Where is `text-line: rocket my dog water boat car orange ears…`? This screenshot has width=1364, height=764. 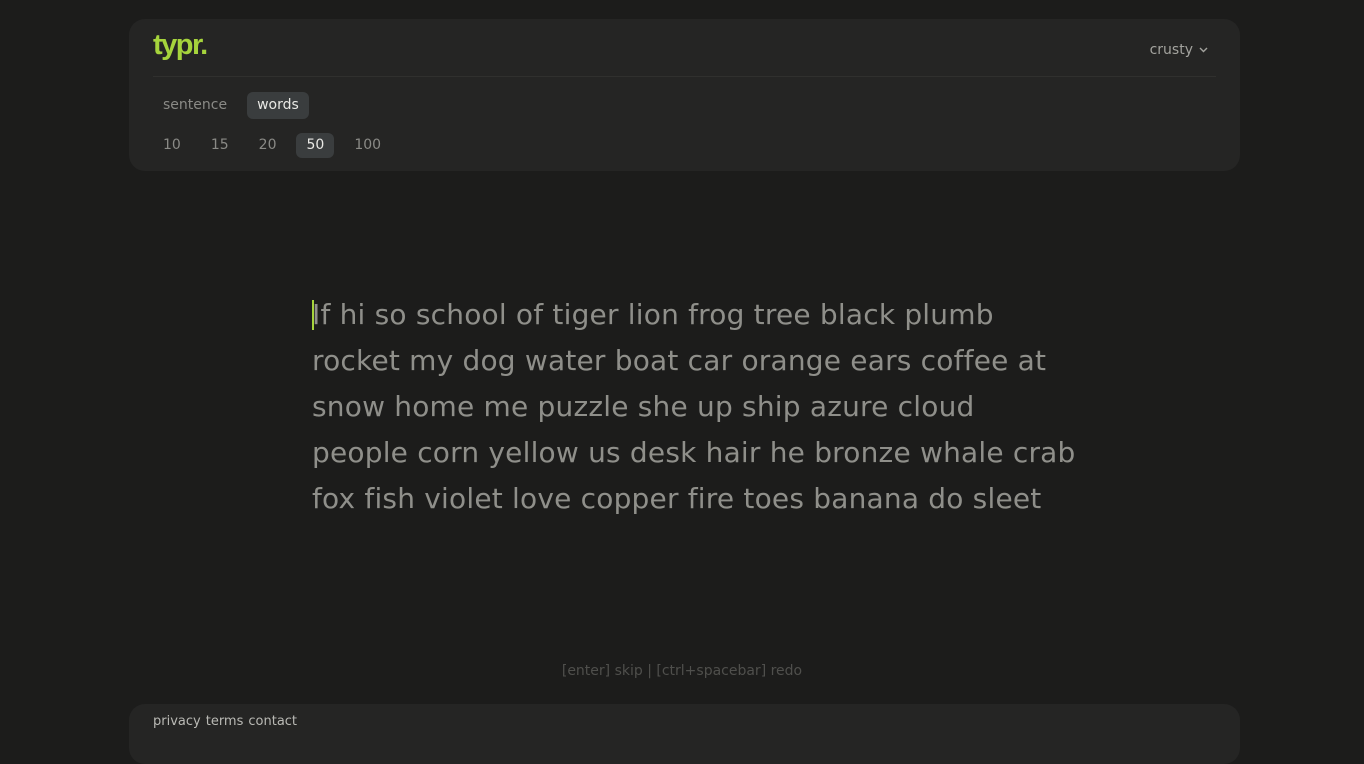
text-line: rocket my dog water boat car orange ears… is located at coordinates (679, 360).